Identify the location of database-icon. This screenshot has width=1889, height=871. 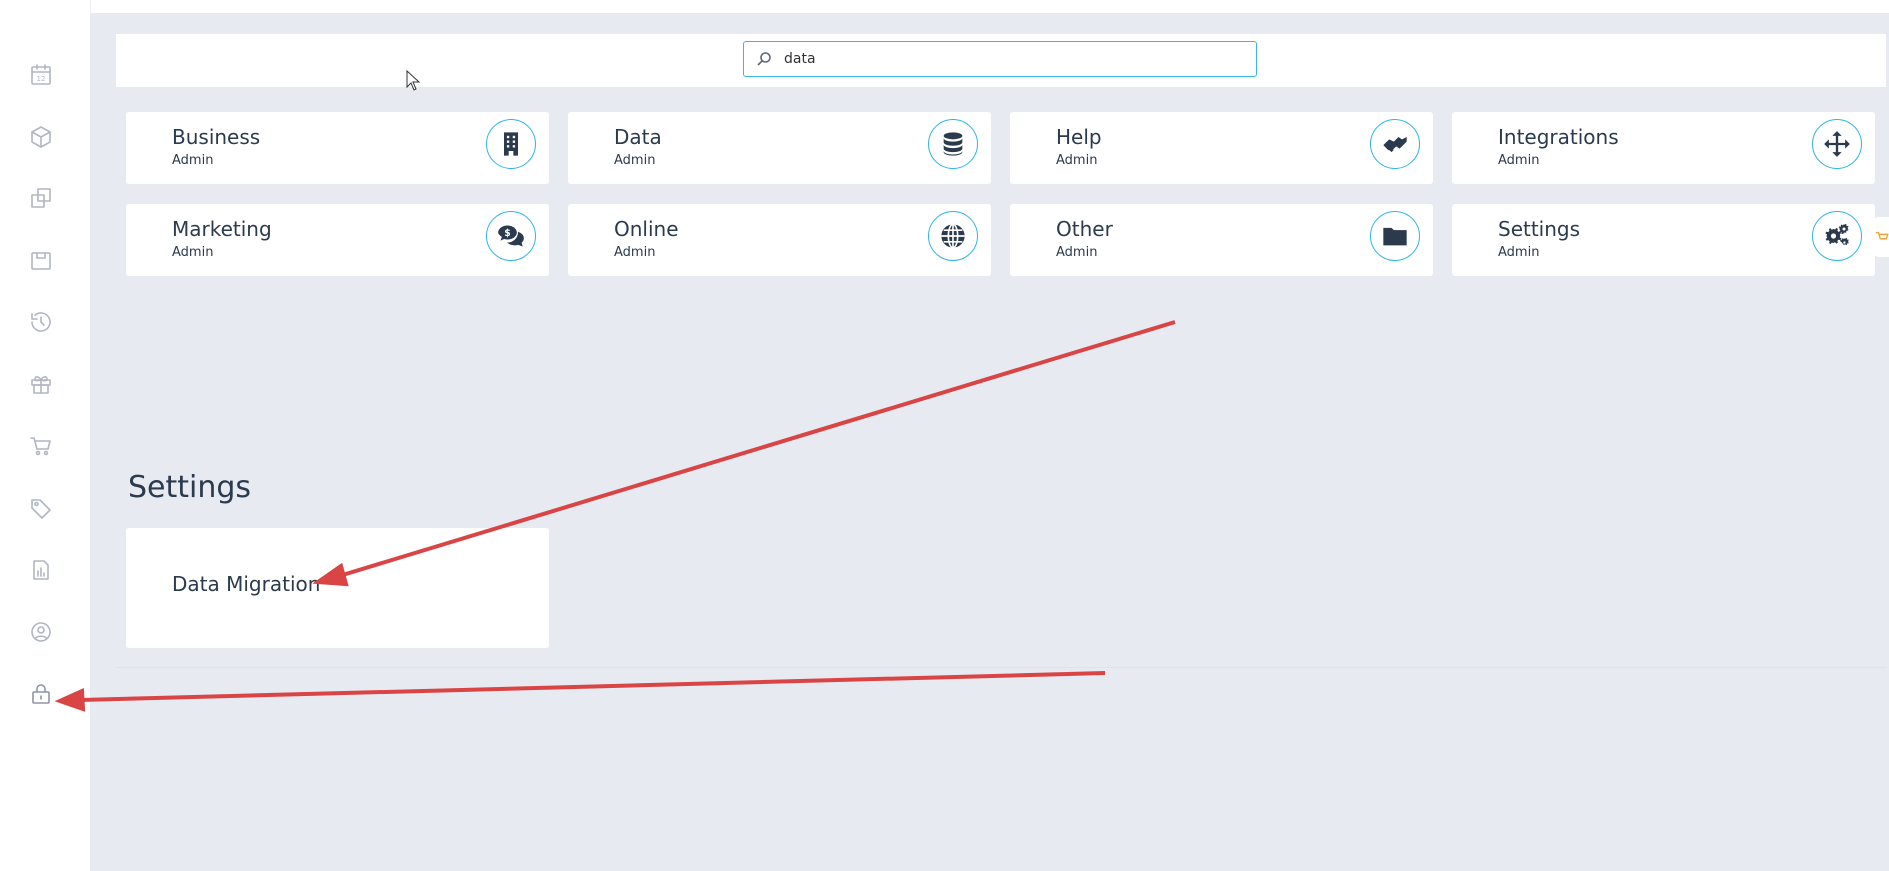
(953, 144).